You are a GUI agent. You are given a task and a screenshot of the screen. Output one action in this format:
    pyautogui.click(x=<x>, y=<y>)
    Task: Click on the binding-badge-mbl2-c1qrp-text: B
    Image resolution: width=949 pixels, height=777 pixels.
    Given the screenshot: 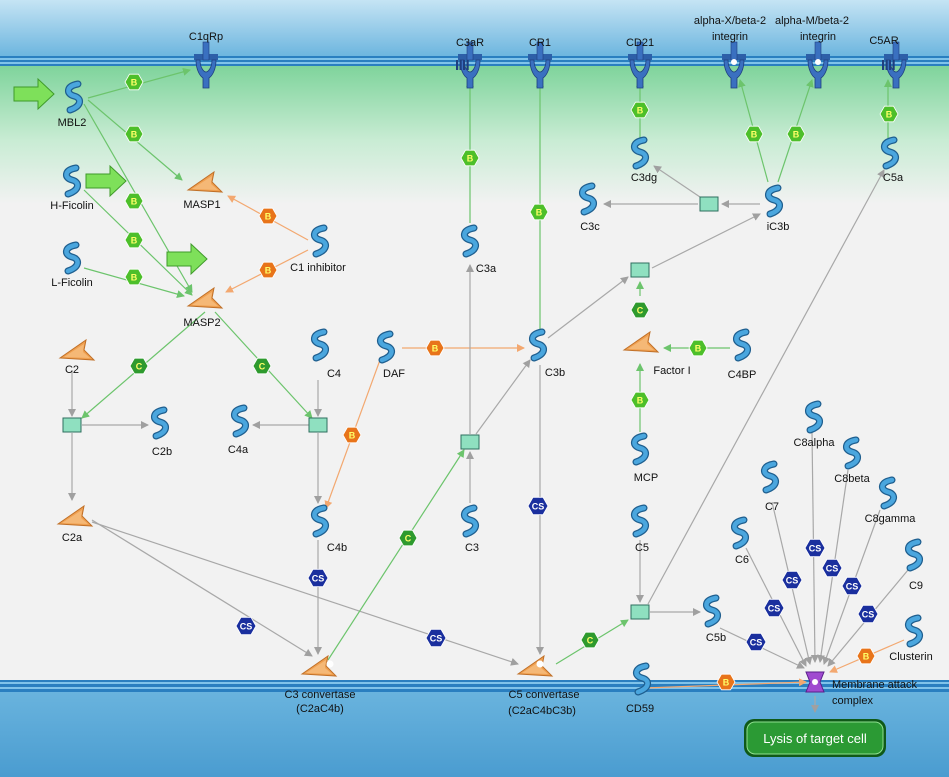 What is the action you would take?
    pyautogui.click(x=134, y=82)
    